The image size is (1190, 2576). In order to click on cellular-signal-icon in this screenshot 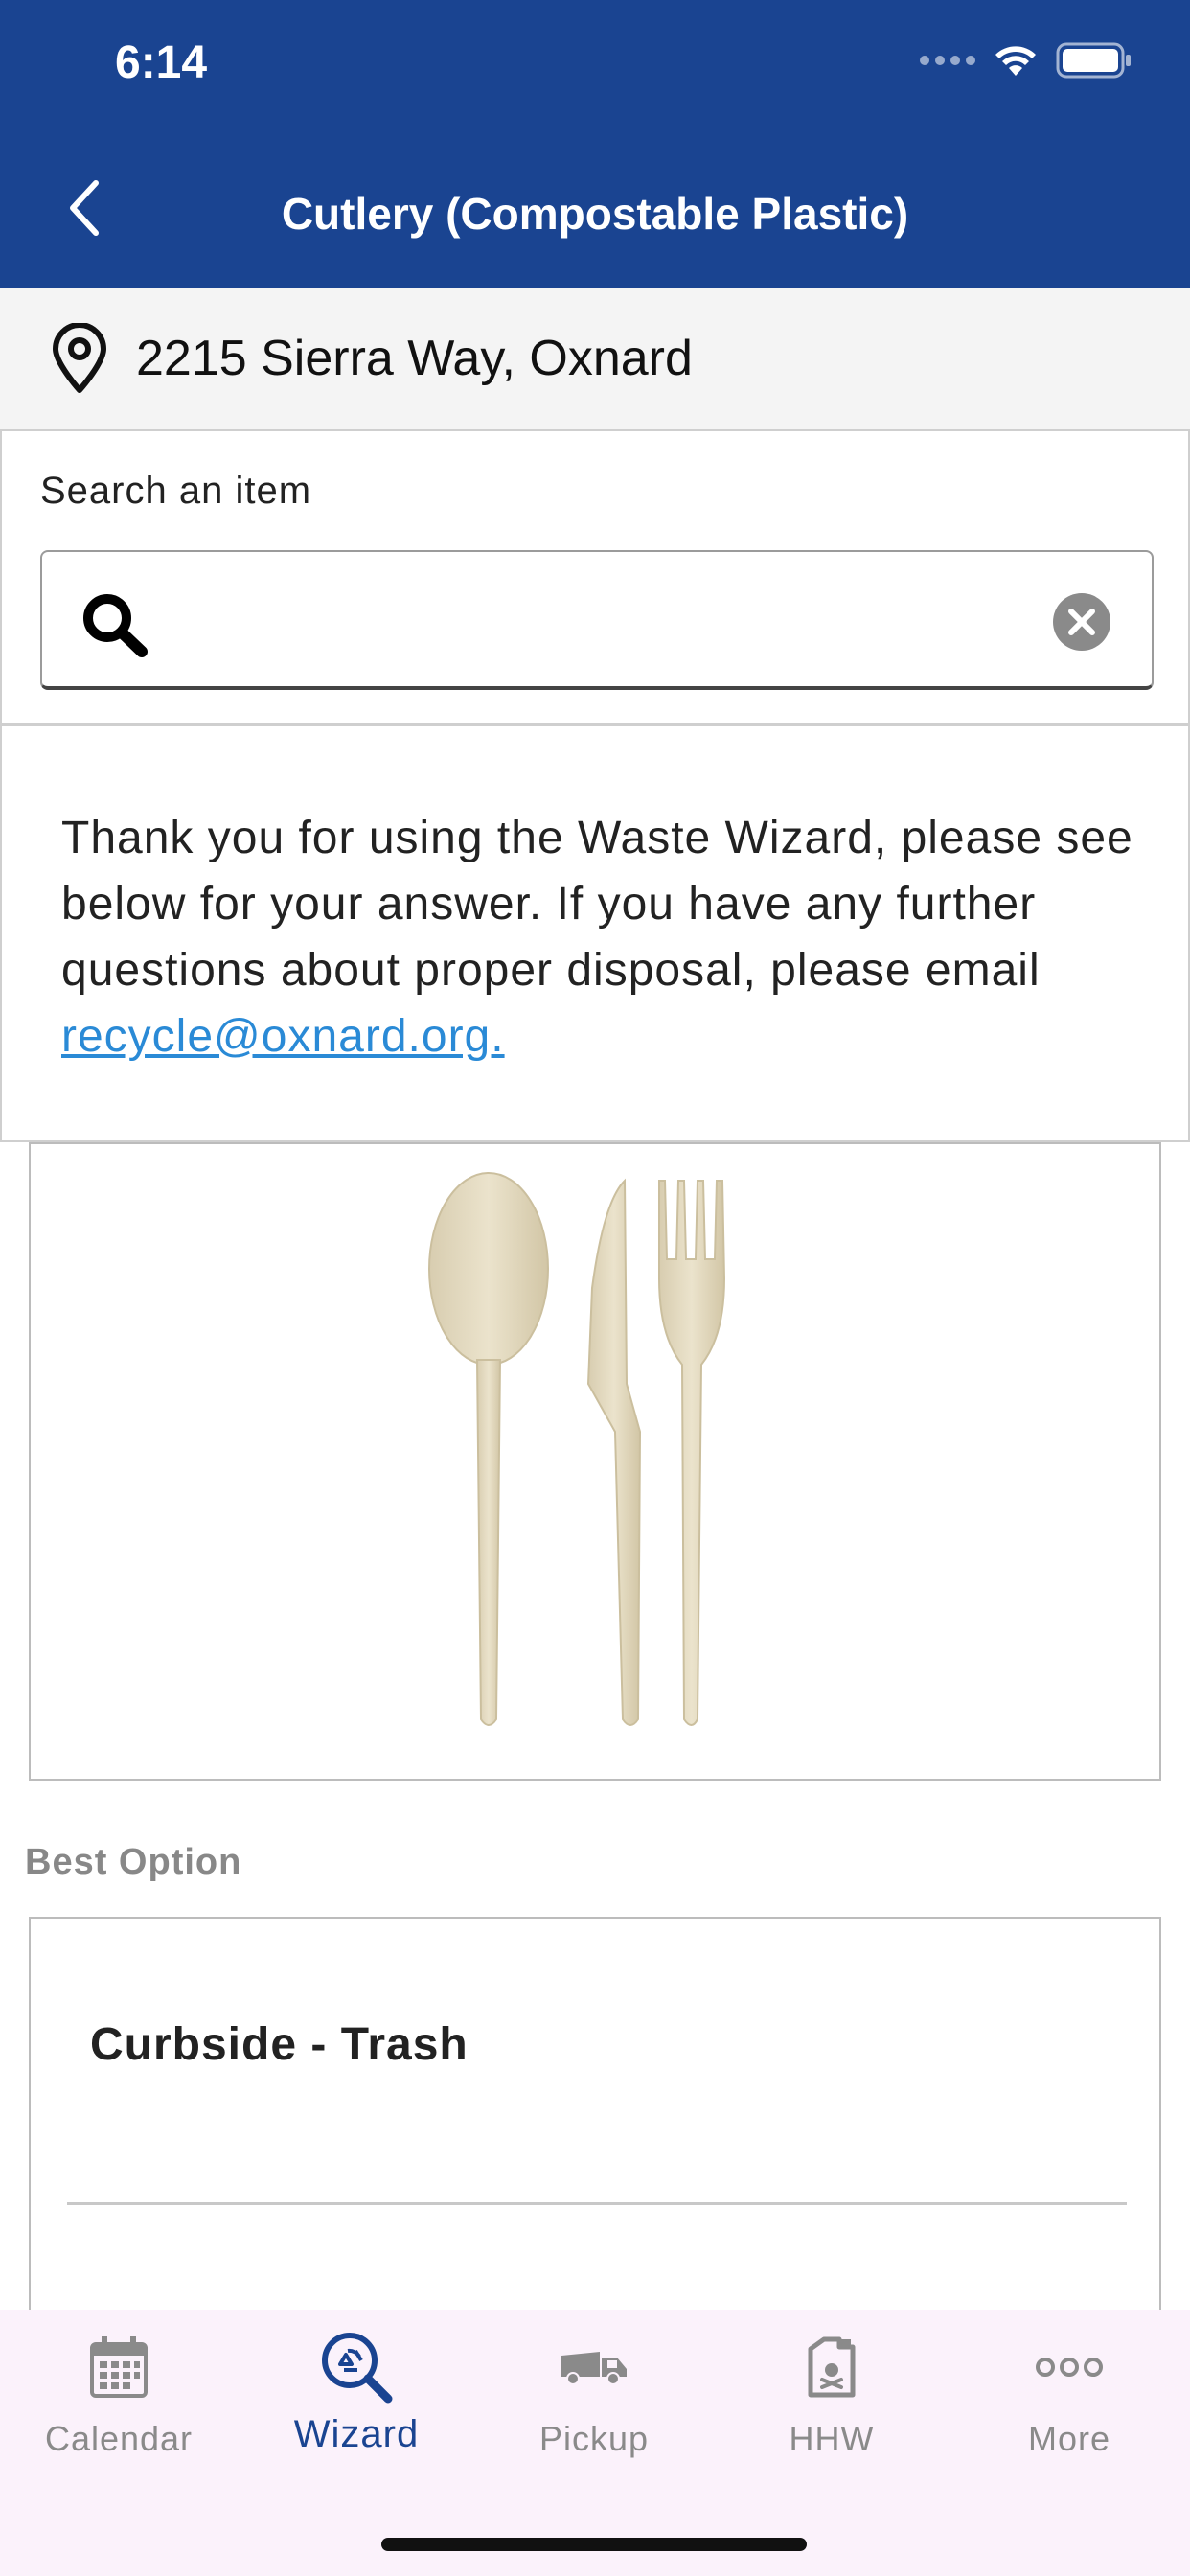, I will do `click(948, 60)`.